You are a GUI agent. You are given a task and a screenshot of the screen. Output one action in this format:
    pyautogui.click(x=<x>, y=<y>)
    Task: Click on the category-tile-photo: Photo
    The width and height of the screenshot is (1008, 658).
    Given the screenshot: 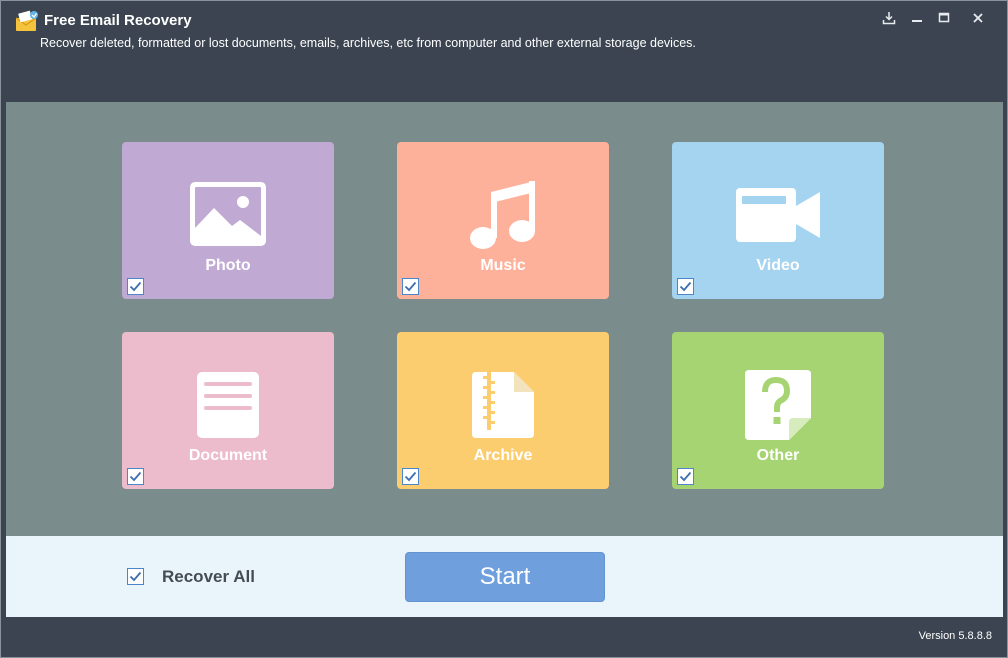 What is the action you would take?
    pyautogui.click(x=228, y=220)
    